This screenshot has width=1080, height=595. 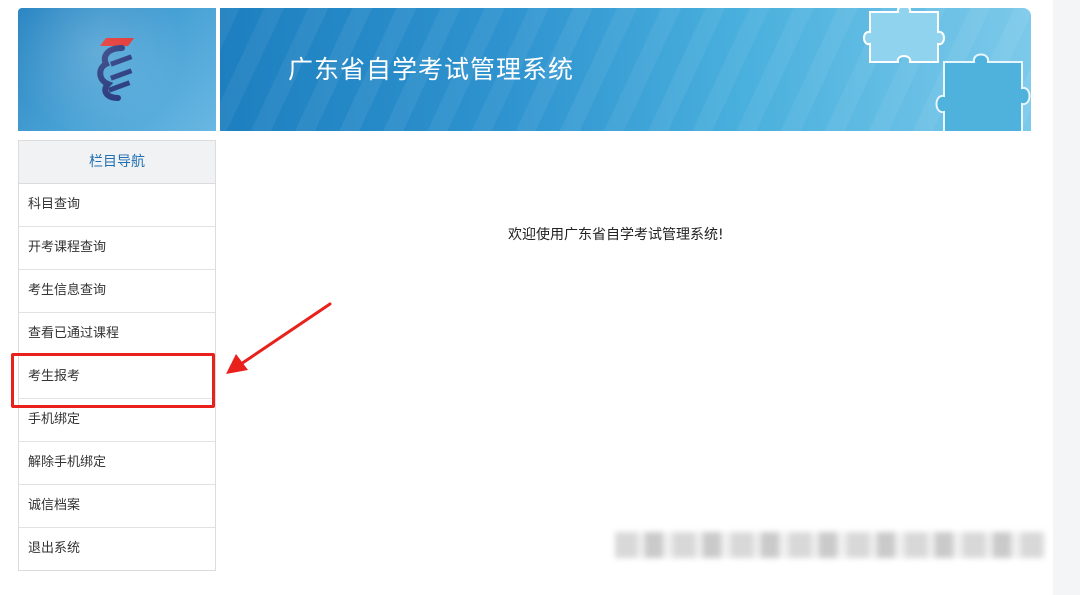 What do you see at coordinates (983, 92) in the screenshot?
I see `puzzle-piece-icon` at bounding box center [983, 92].